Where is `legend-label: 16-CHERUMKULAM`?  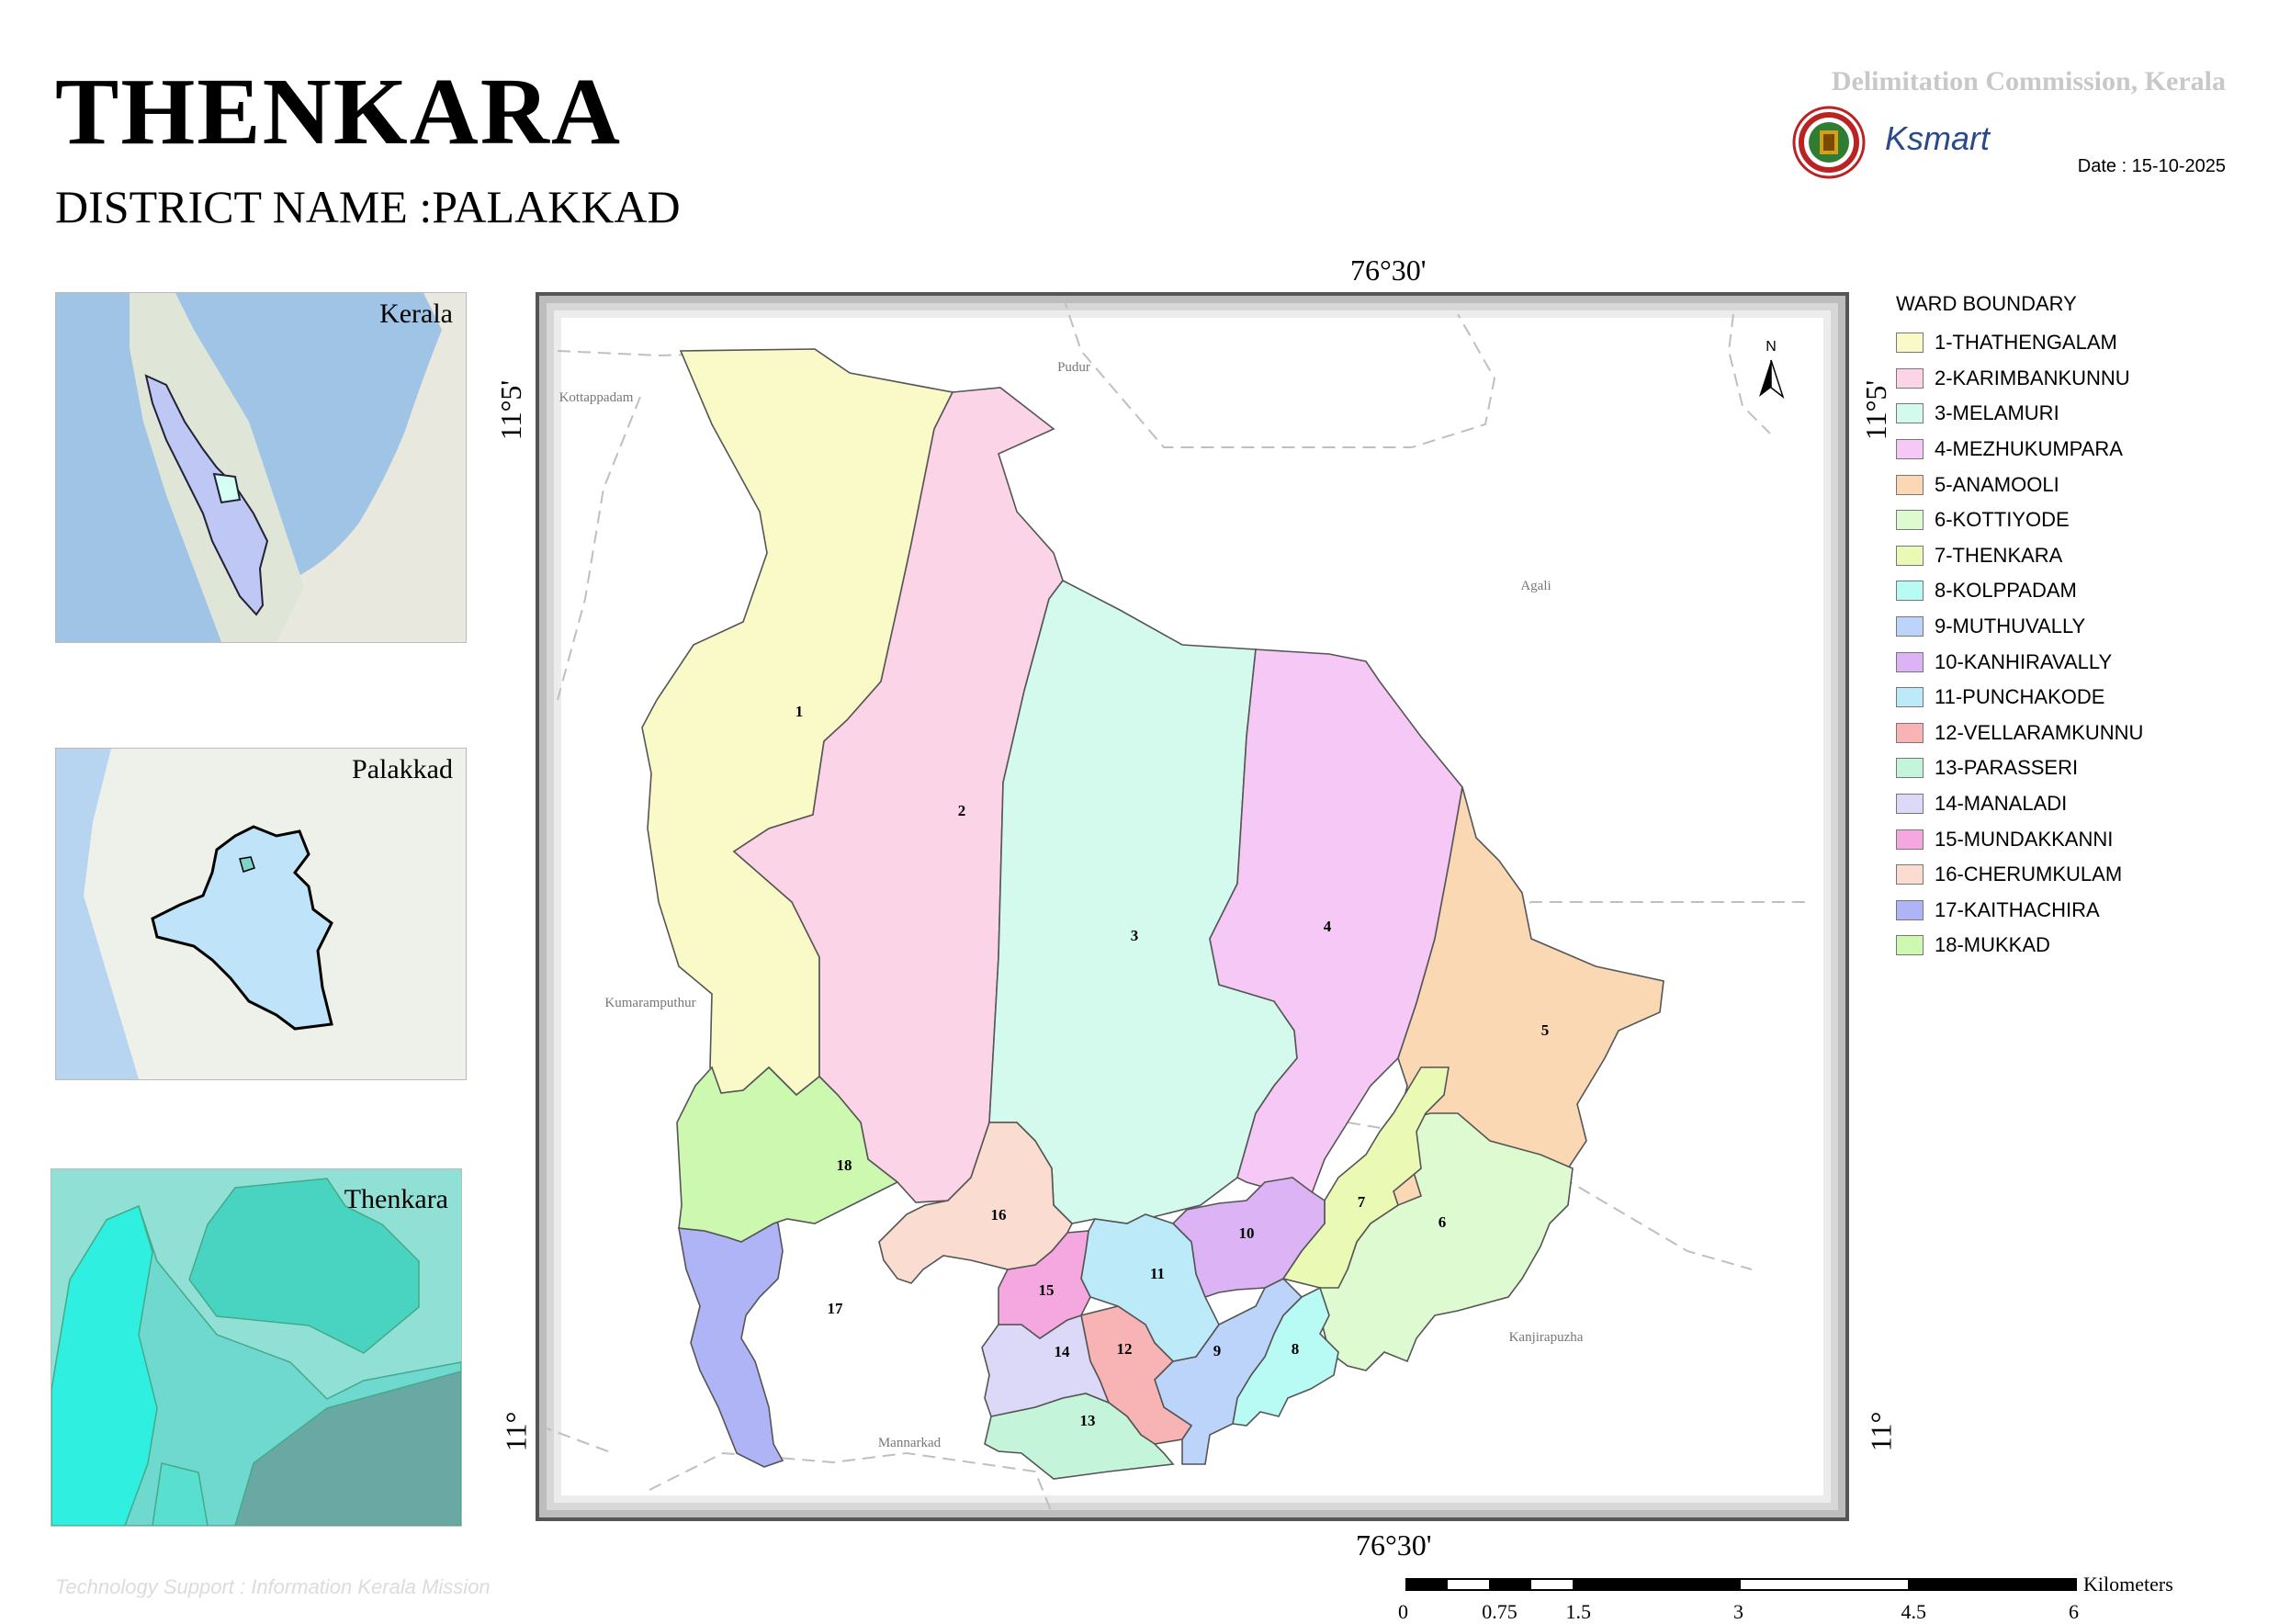 legend-label: 16-CHERUMKULAM is located at coordinates (2029, 874).